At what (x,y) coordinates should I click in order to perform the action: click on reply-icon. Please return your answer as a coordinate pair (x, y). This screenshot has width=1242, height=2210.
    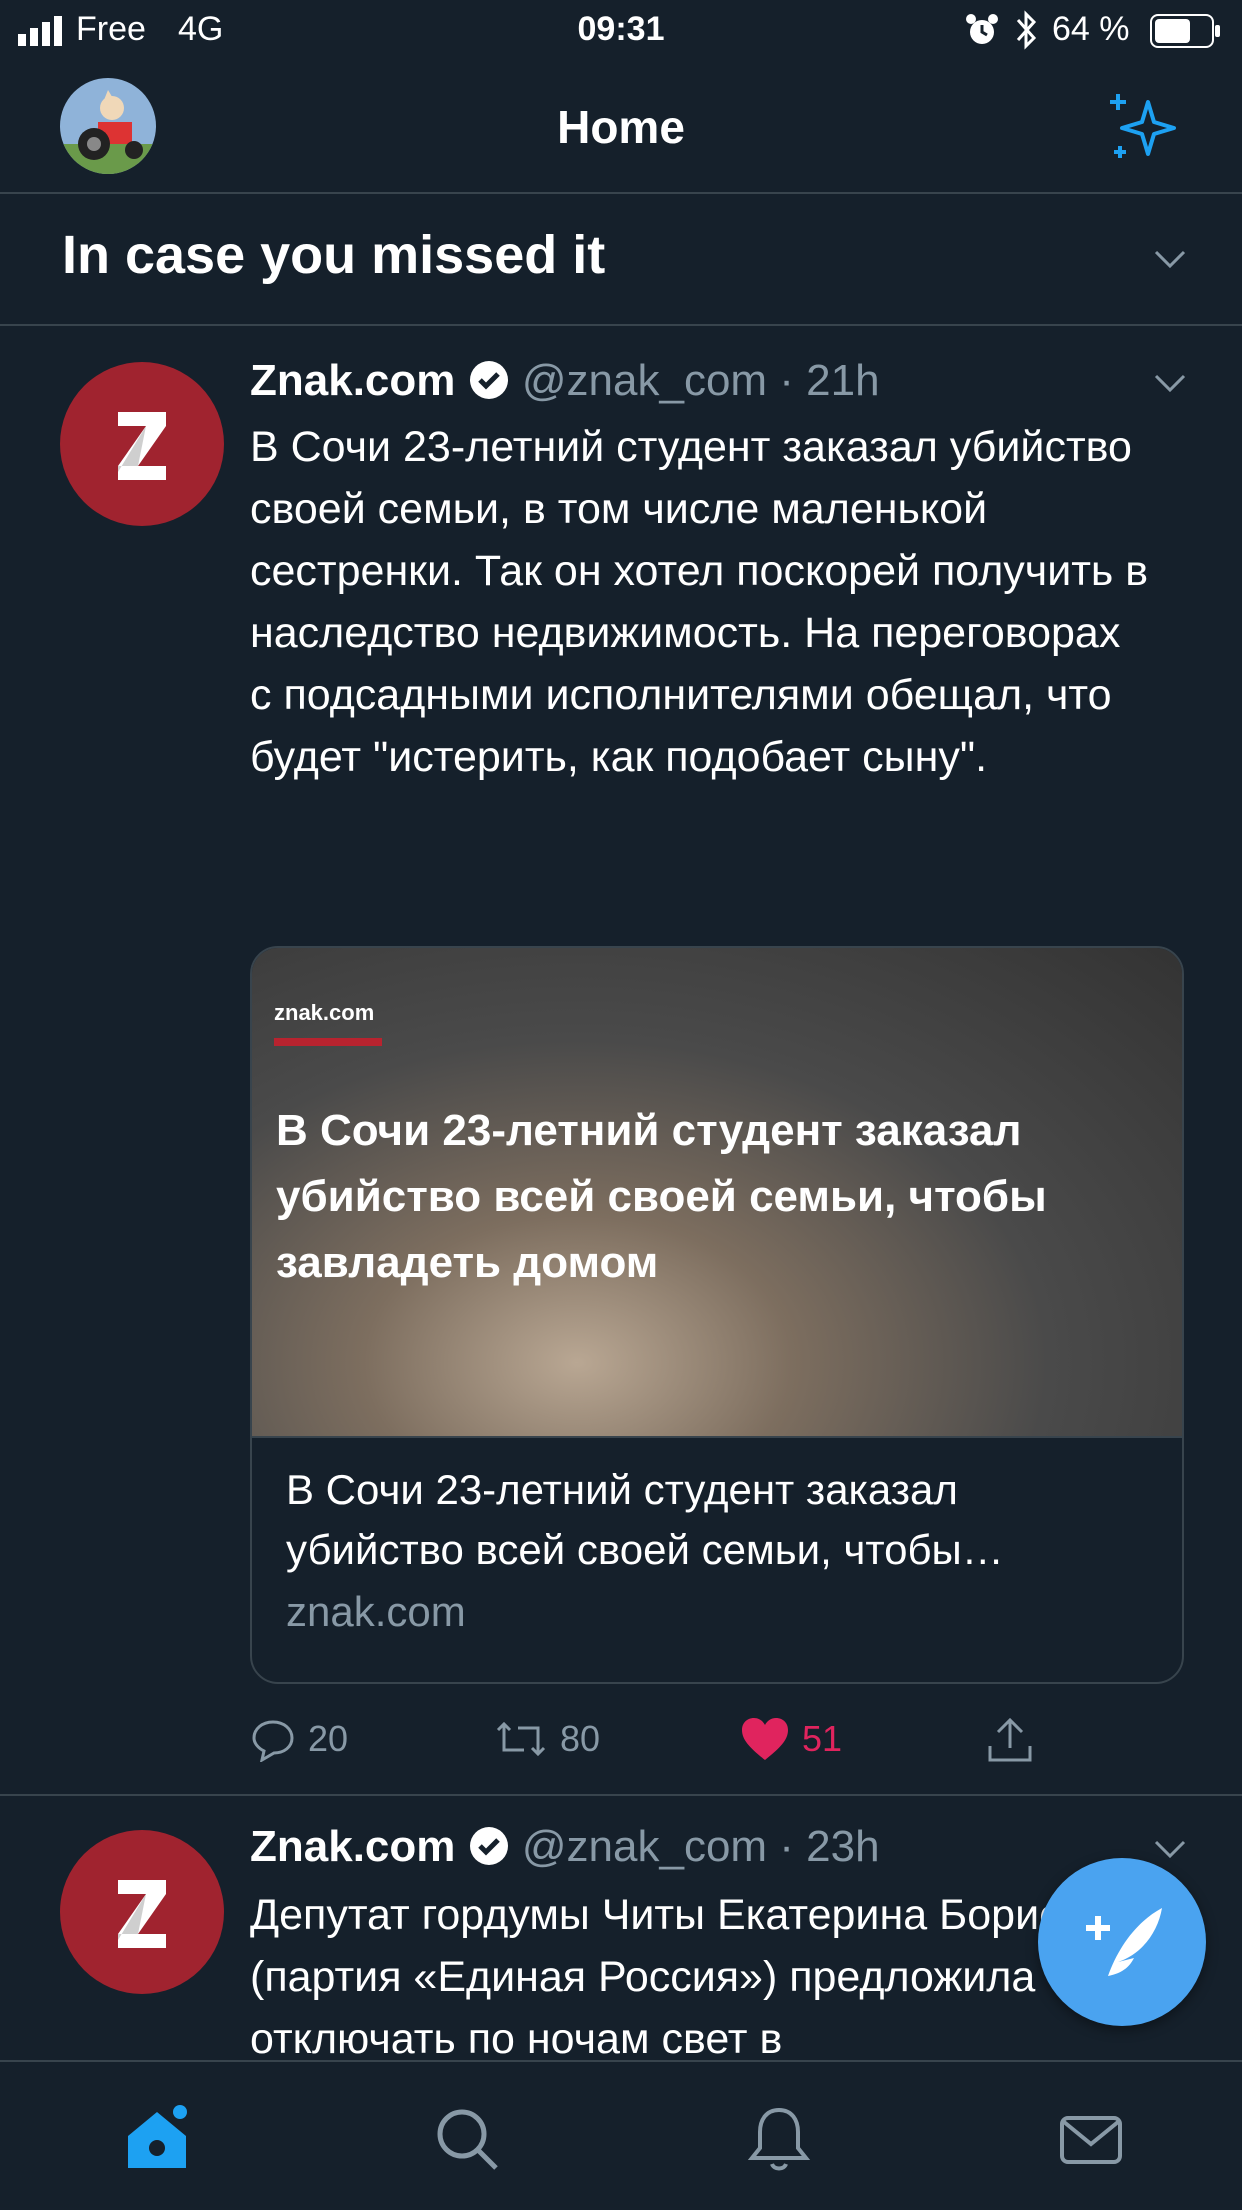
    Looking at the image, I should click on (273, 1741).